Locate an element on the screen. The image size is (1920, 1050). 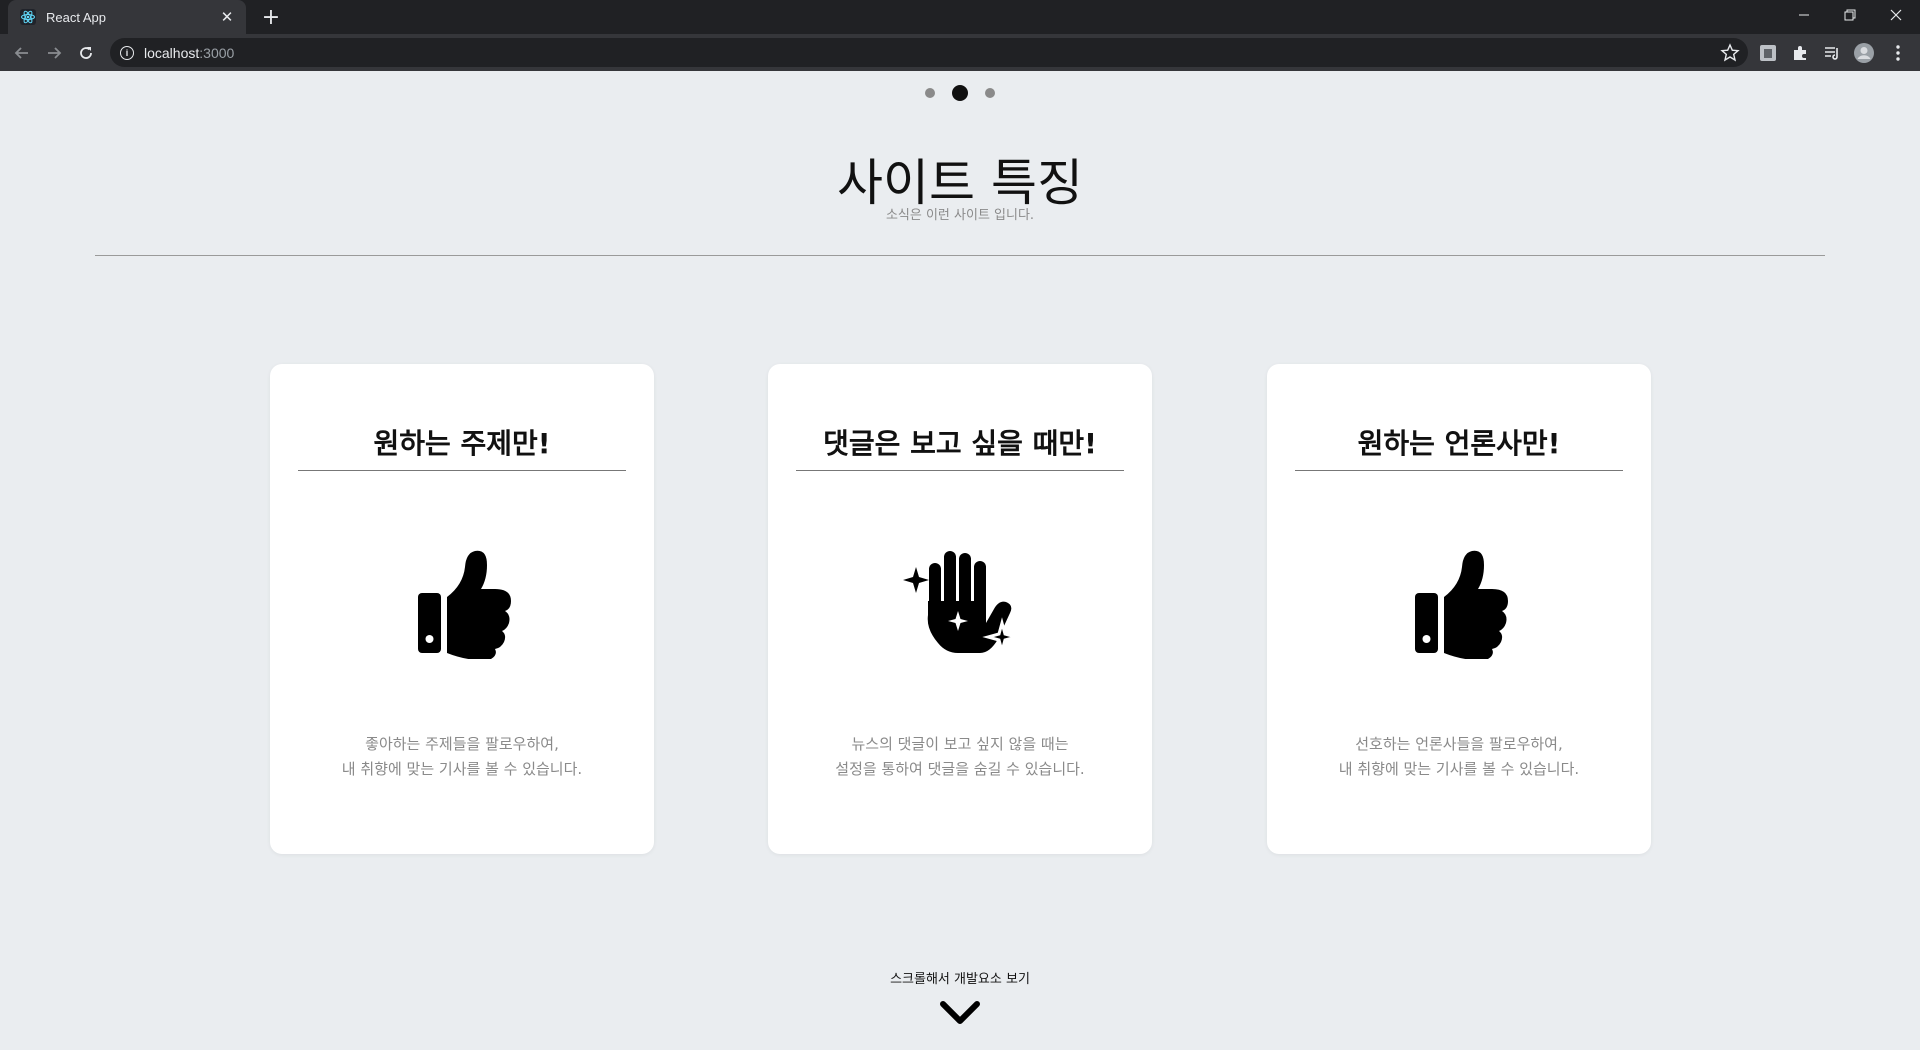
hand-sparkles-icon is located at coordinates (960, 604).